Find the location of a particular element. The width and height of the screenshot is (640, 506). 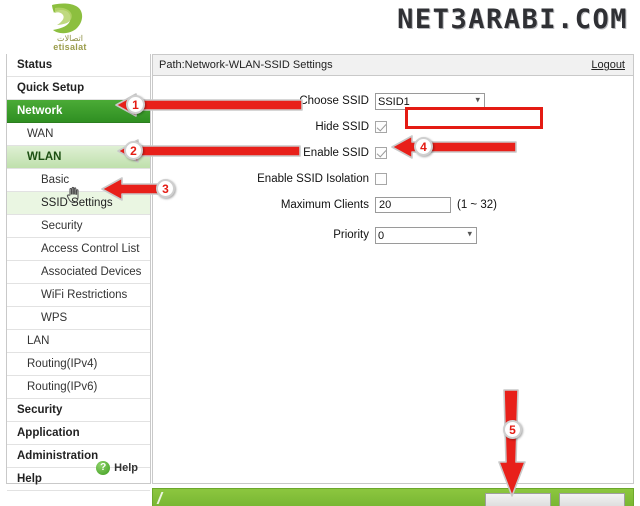

sidebar-item-label: WiFi Restrictions is located at coordinates (84, 295).